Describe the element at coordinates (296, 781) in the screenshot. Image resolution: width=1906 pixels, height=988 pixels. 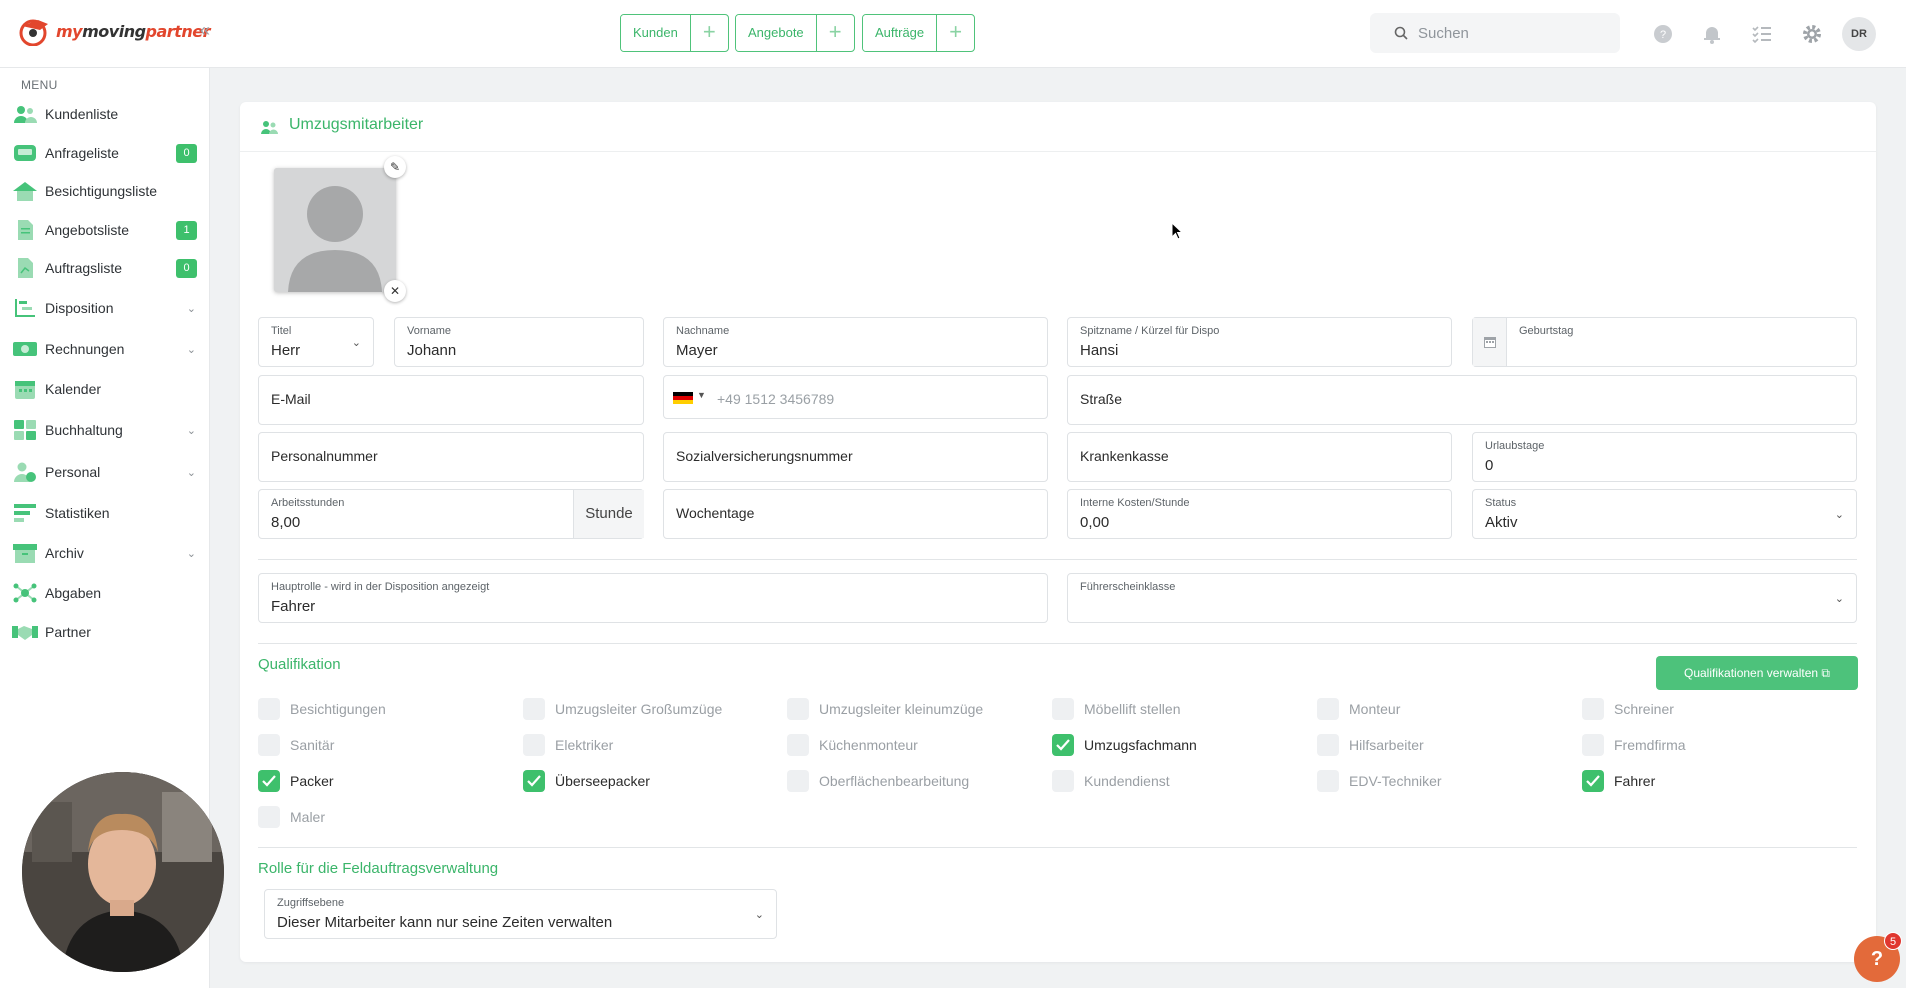
I see `qualification-checkbox: Packer` at that location.